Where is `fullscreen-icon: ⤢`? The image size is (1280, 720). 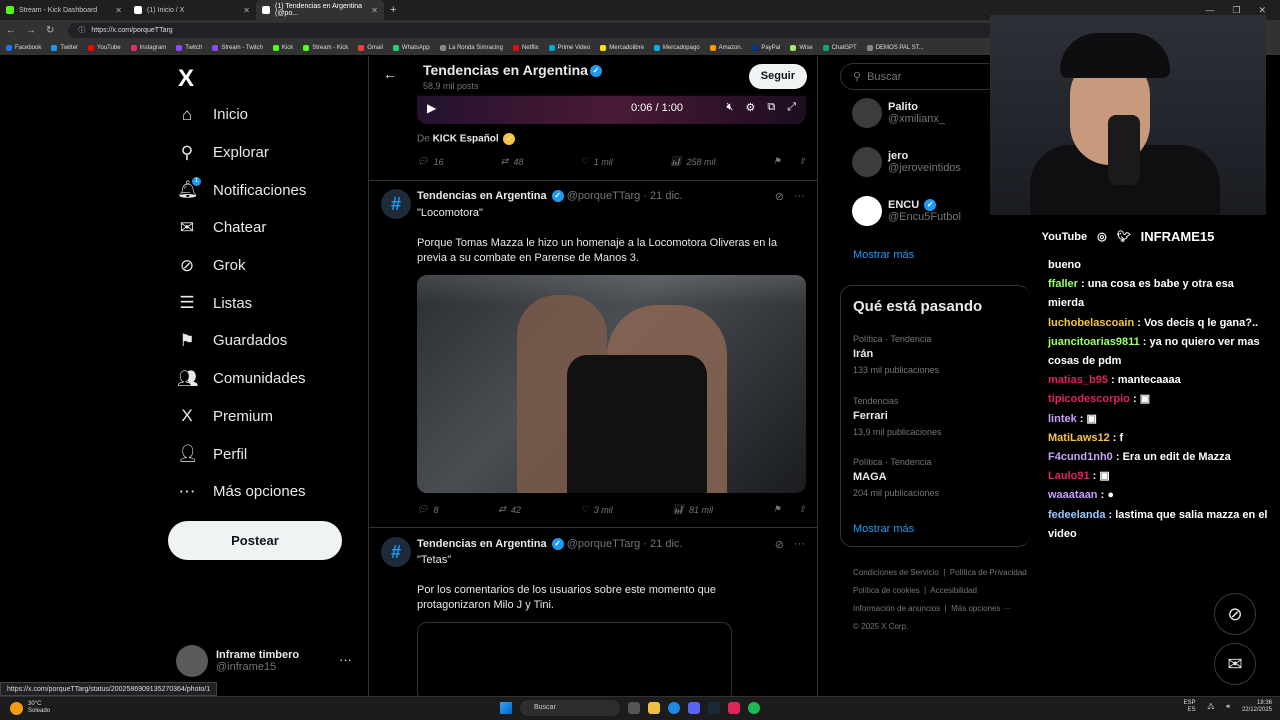 fullscreen-icon: ⤢ is located at coordinates (791, 107).